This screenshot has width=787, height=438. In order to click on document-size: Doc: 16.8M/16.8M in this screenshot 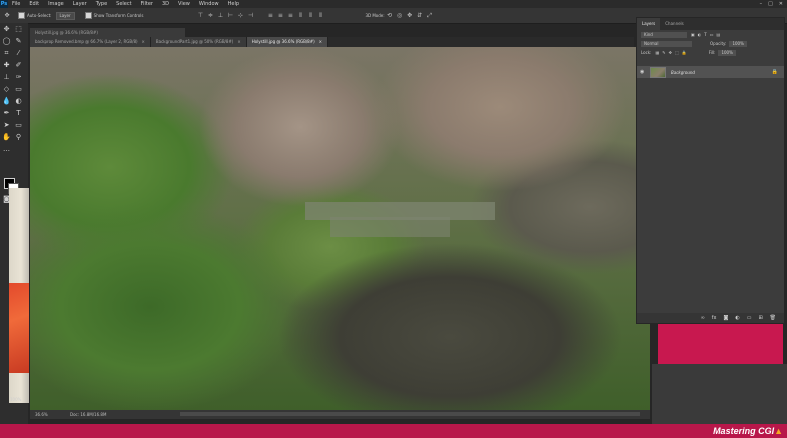, I will do `click(88, 414)`.